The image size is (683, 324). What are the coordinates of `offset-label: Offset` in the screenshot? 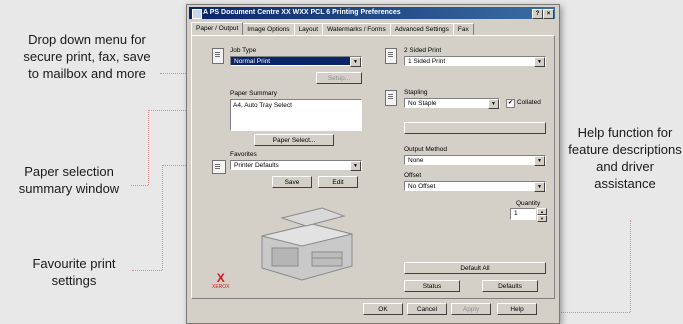 It's located at (413, 175).